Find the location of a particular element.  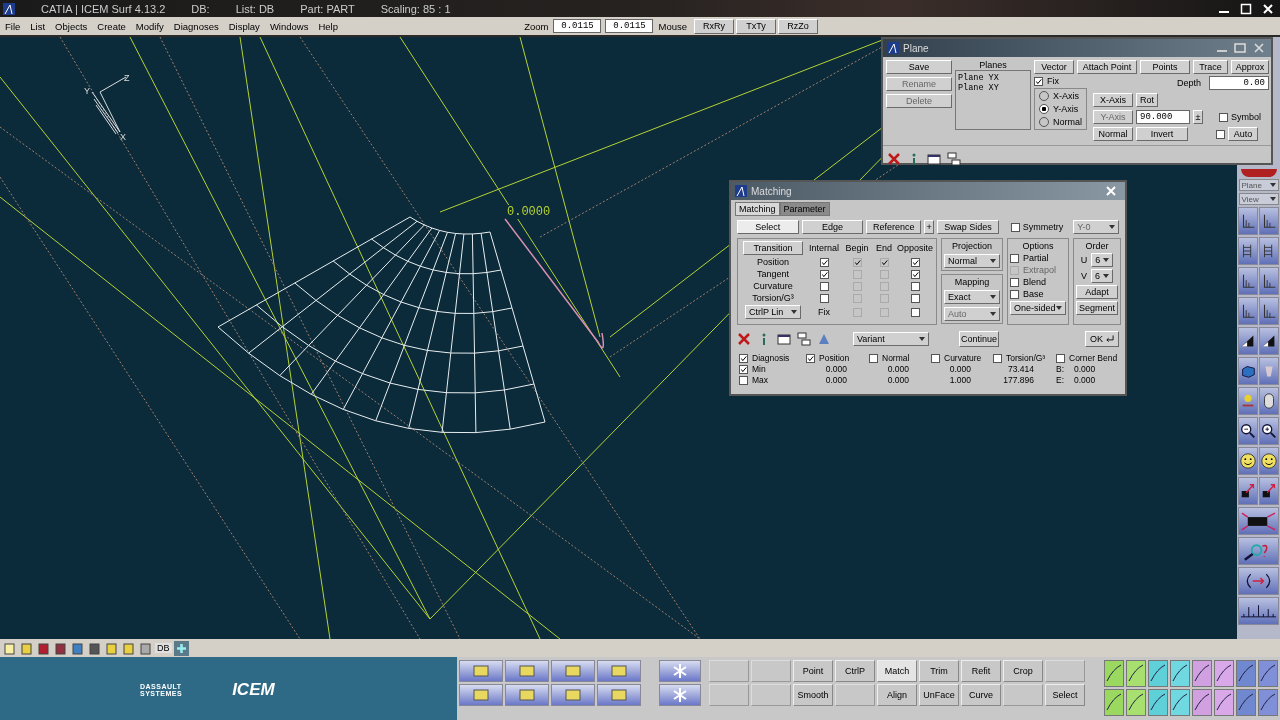

continue-button: Continue is located at coordinates (979, 339).